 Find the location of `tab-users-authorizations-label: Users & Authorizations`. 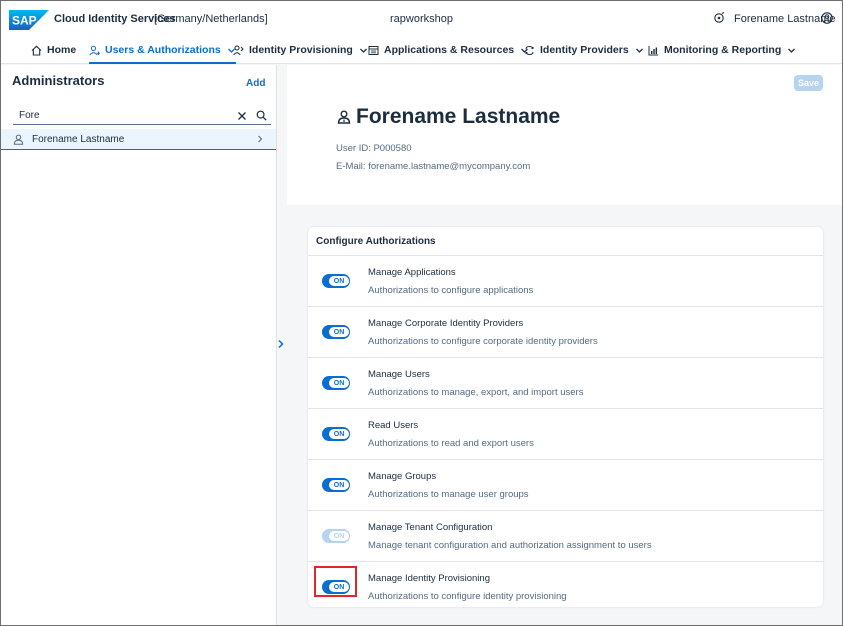

tab-users-authorizations-label: Users & Authorizations is located at coordinates (163, 50).